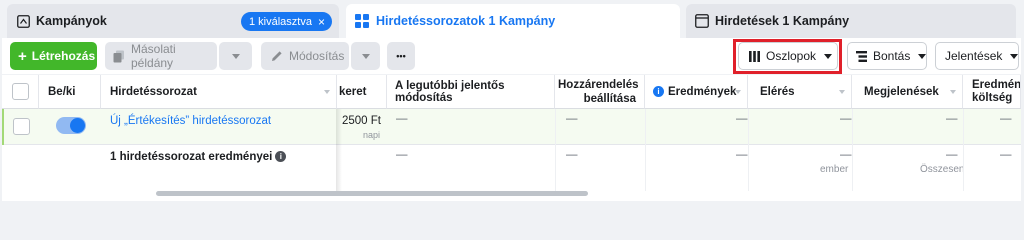  I want to click on column-header-last-edit: A legutóbbi jelentős módosítás, so click(471, 92).